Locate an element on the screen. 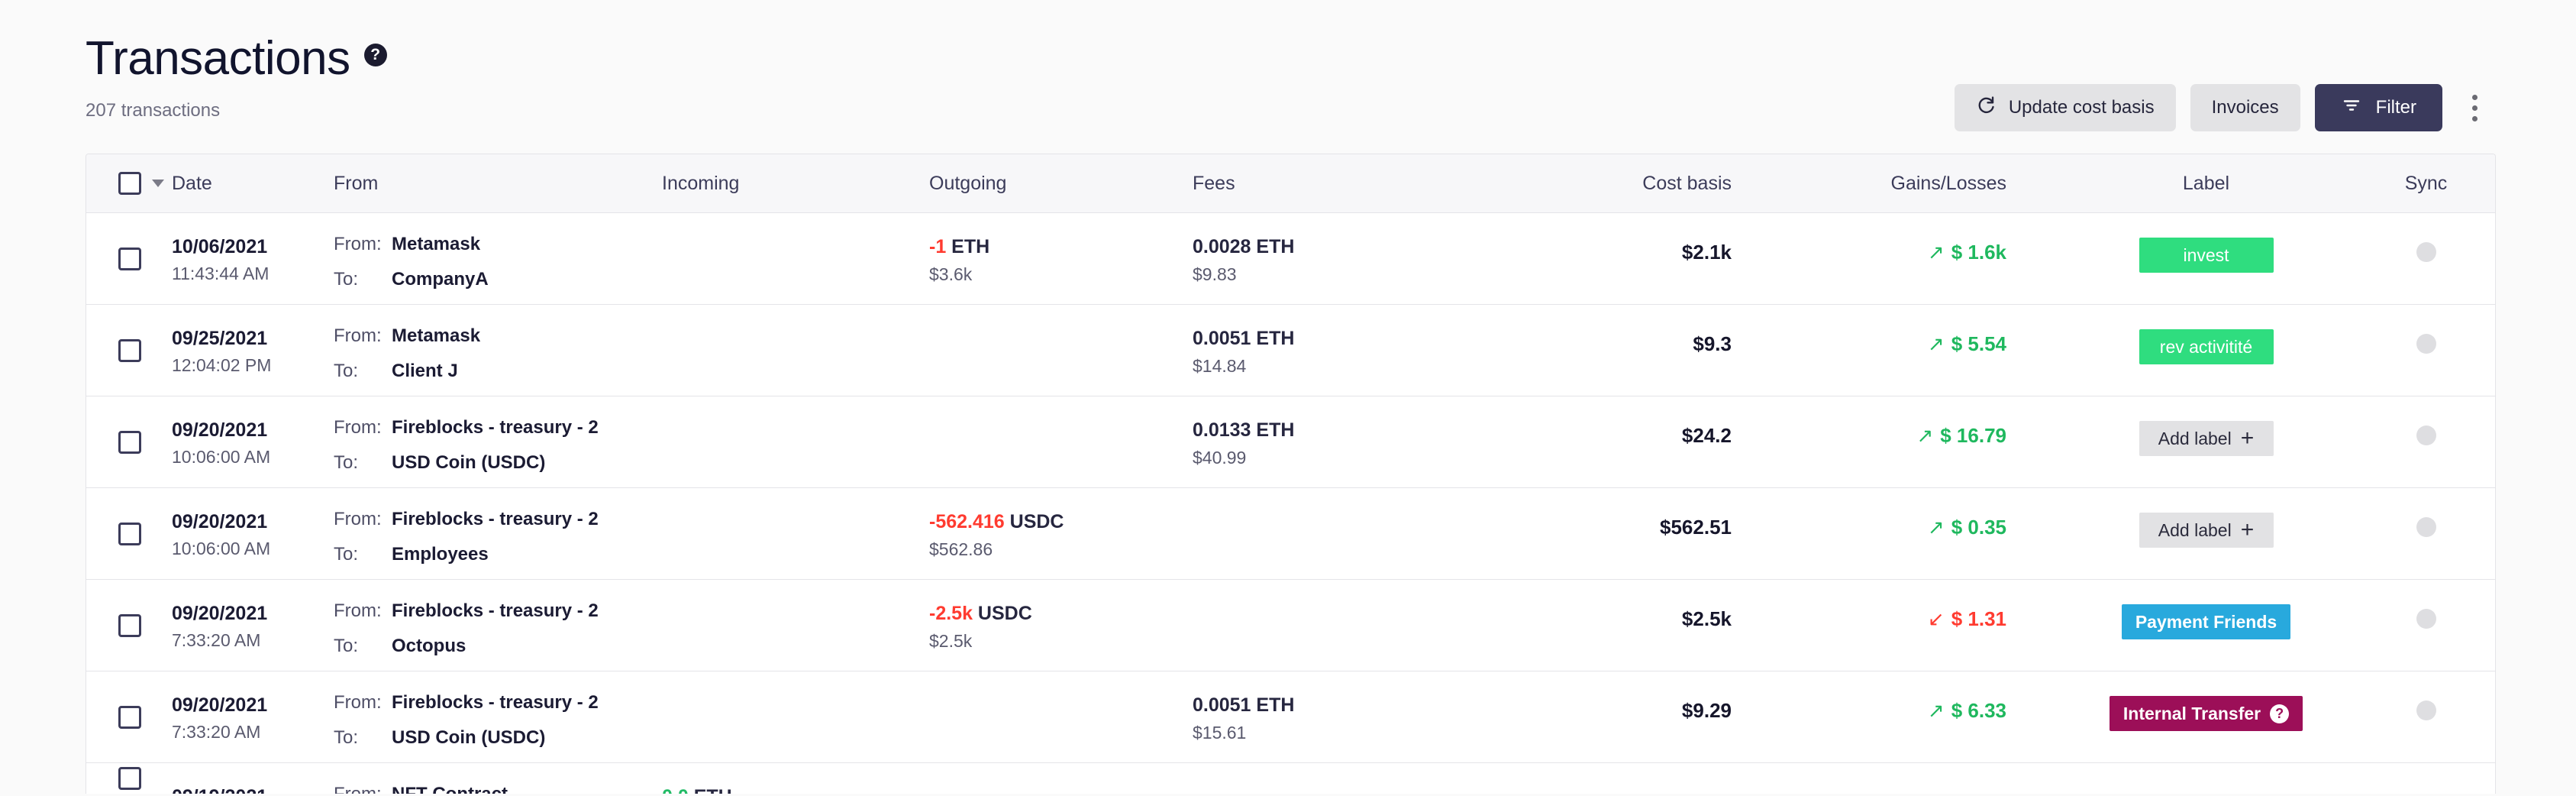 This screenshot has height=796, width=2576. column-header-date: Date is located at coordinates (253, 184).